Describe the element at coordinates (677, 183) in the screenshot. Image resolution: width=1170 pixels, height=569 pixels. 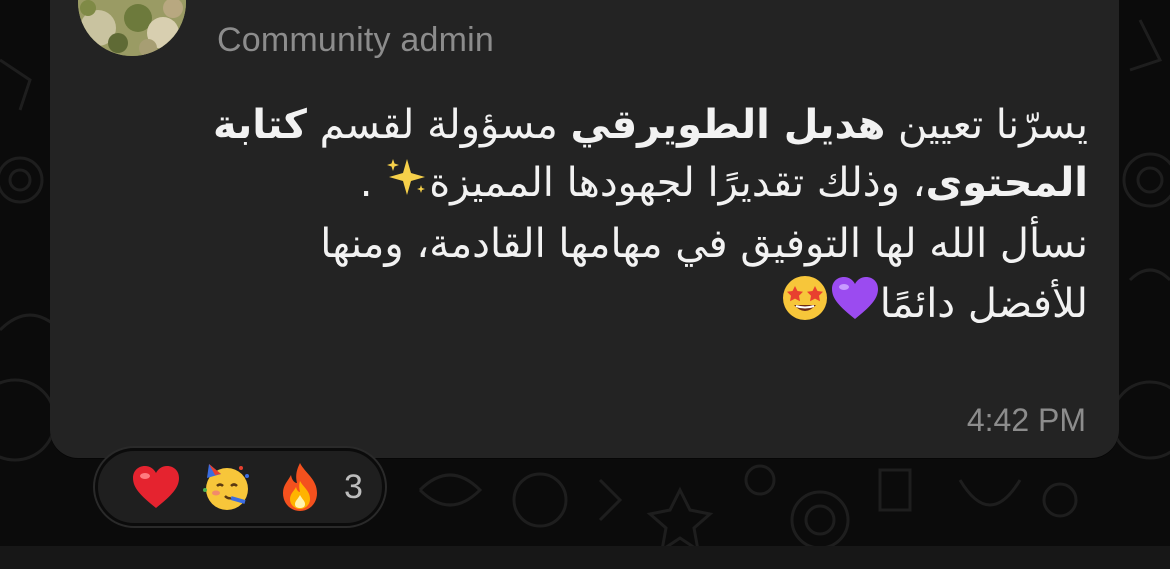
I see `text-segment: ، وذلك تقديرًا لجهودها المميزة` at that location.